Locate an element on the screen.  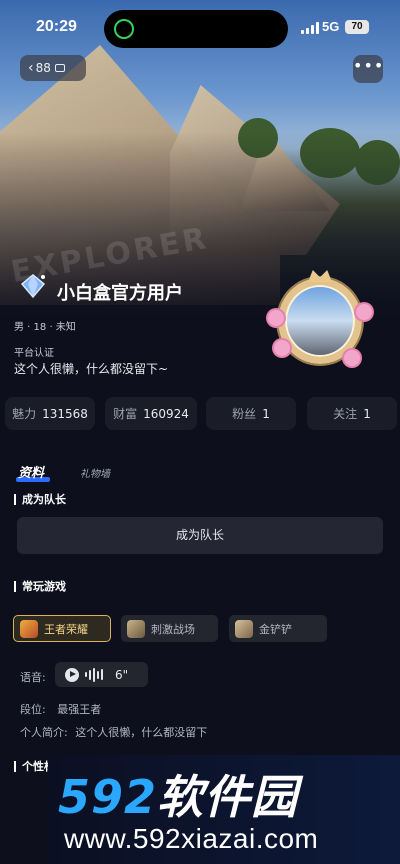
network-type: 5G is located at coordinates (331, 26).